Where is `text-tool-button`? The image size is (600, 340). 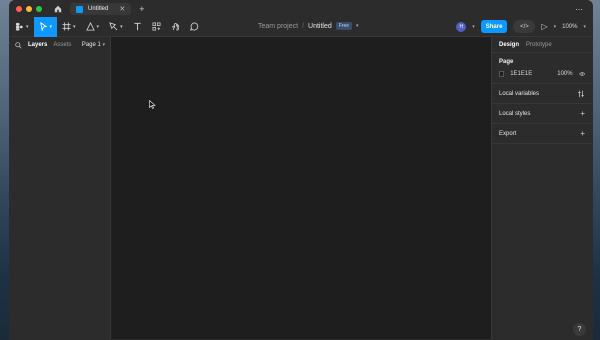 text-tool-button is located at coordinates (137, 27).